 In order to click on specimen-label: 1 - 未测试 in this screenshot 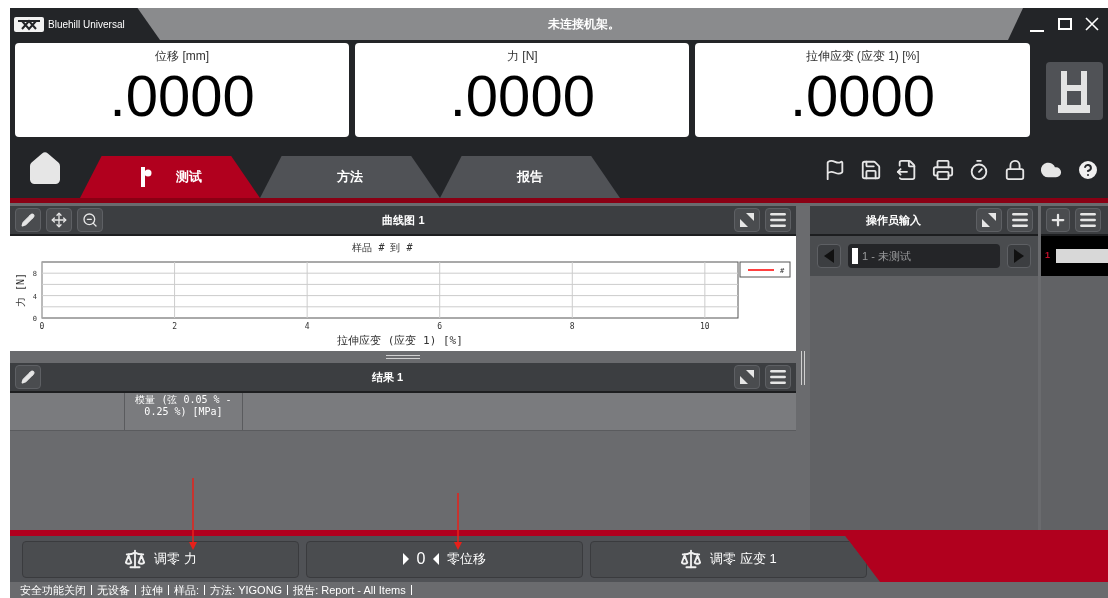, I will do `click(886, 256)`.